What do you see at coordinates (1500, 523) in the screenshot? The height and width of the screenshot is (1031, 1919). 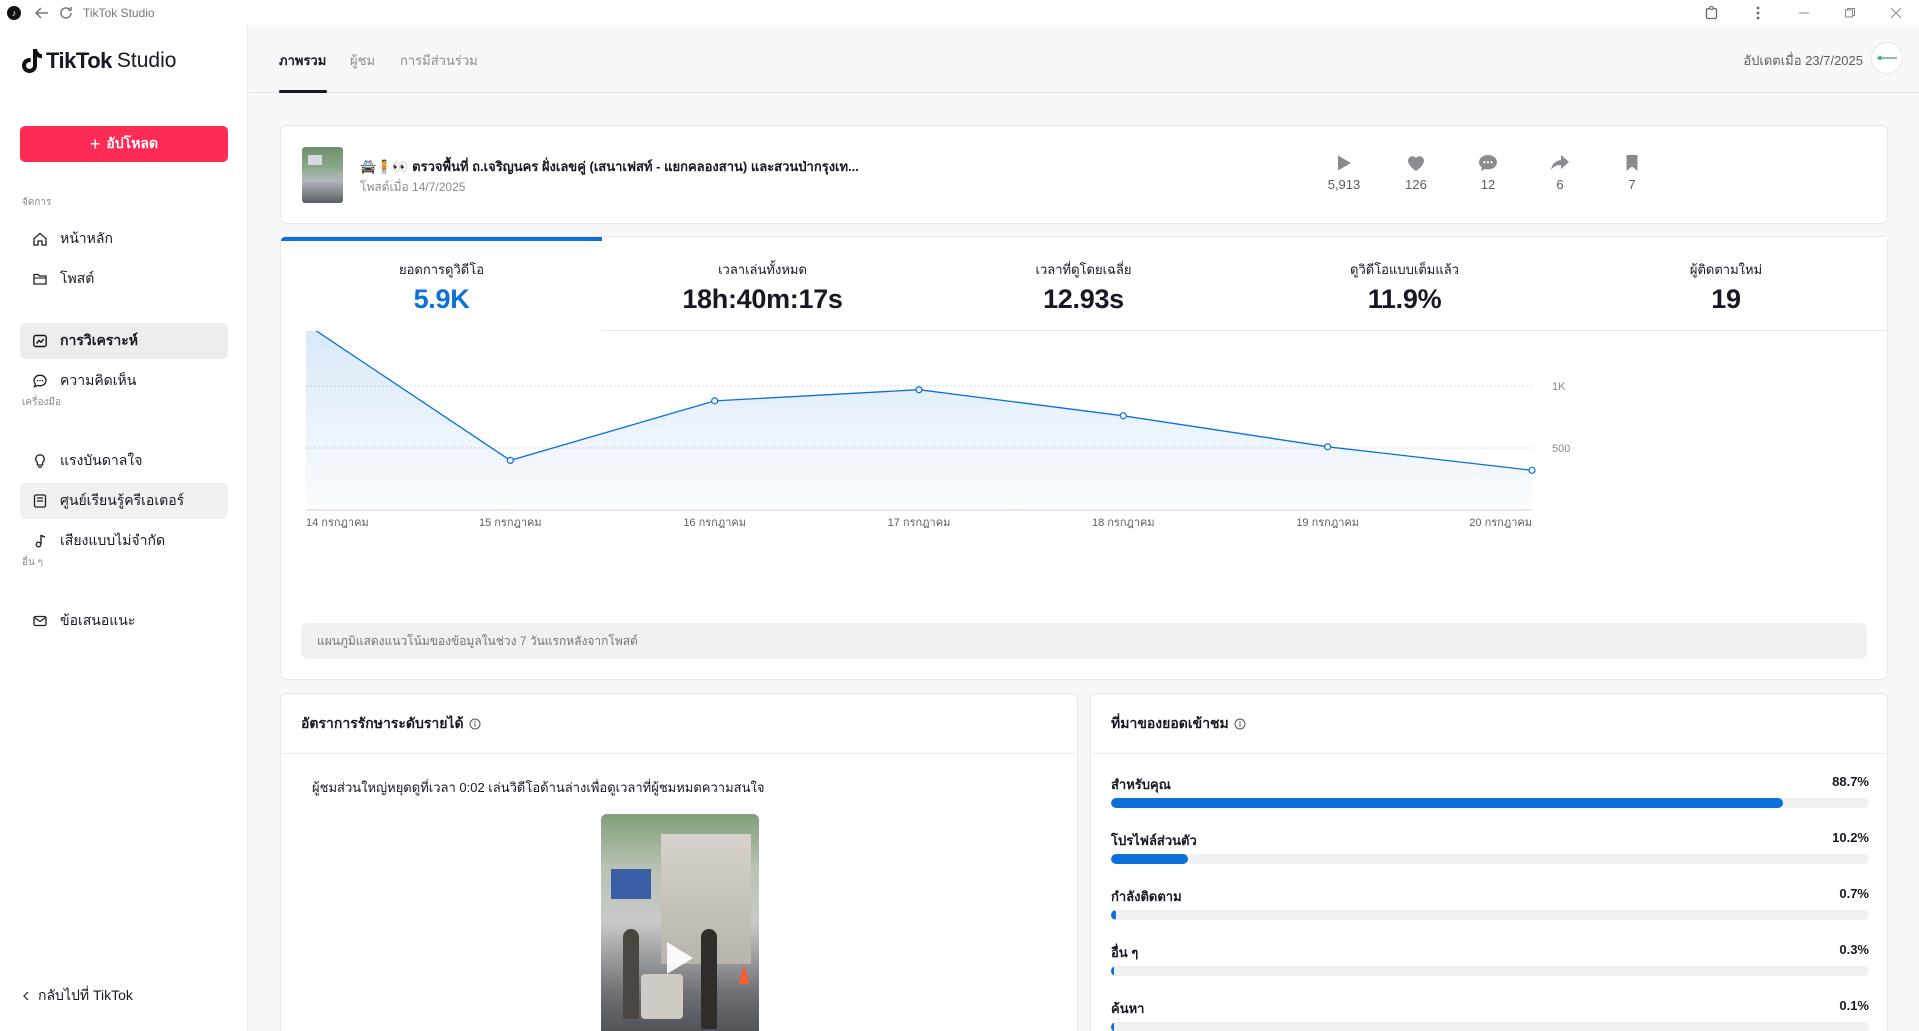 I see `x-tick-label: 20 กรกฎาคม` at bounding box center [1500, 523].